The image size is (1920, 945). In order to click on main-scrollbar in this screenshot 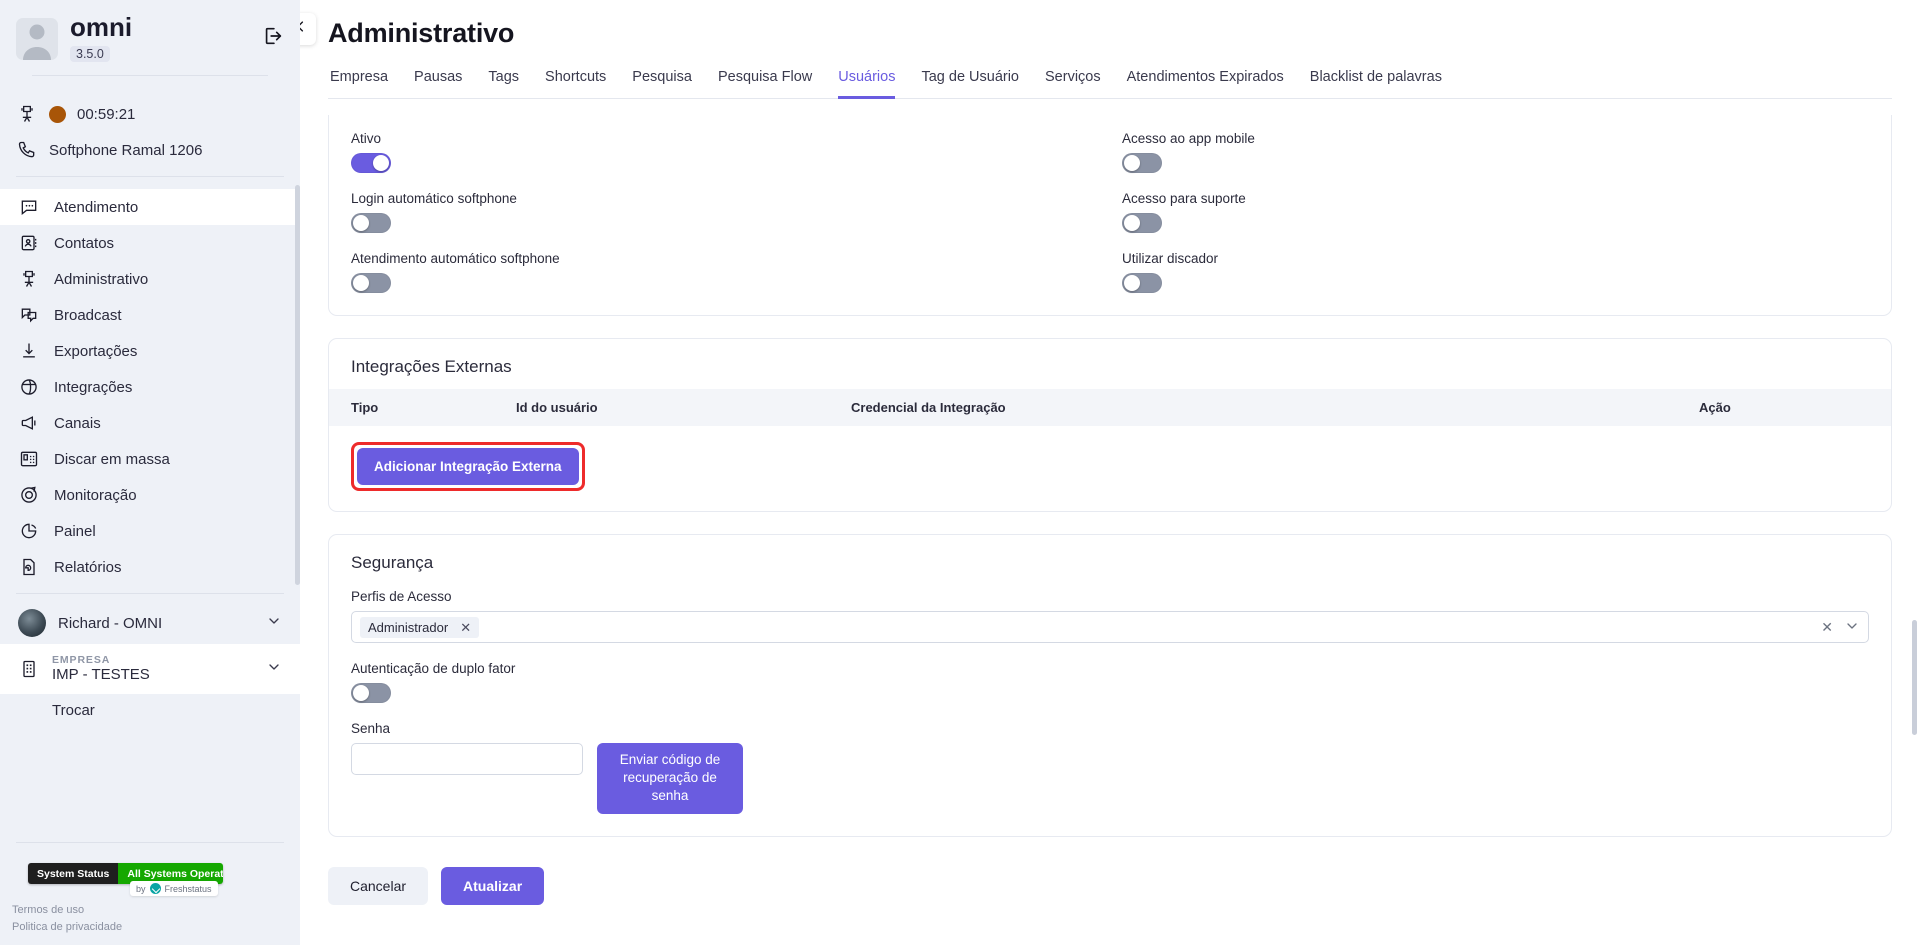, I will do `click(1914, 677)`.